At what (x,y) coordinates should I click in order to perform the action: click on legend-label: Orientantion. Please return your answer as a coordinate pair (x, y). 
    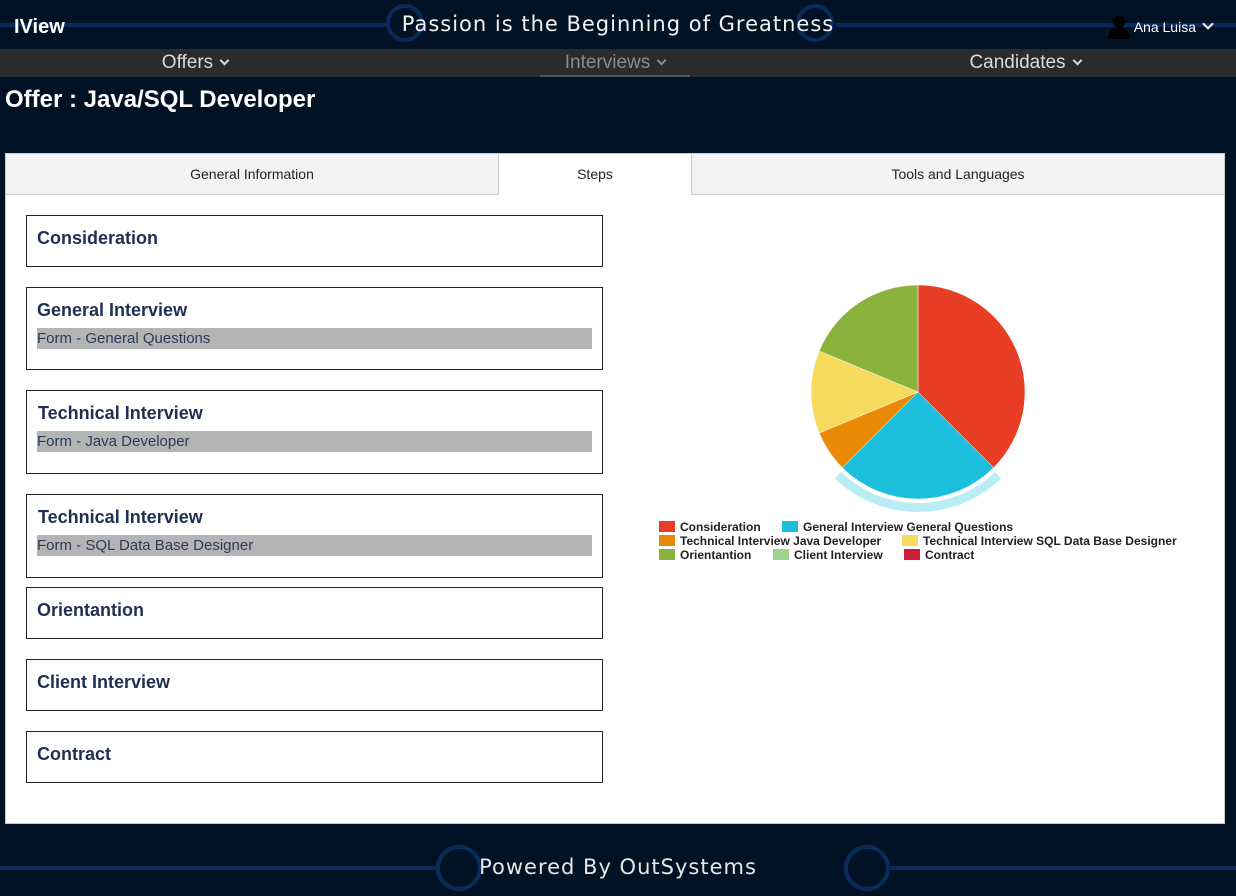
    Looking at the image, I should click on (716, 555).